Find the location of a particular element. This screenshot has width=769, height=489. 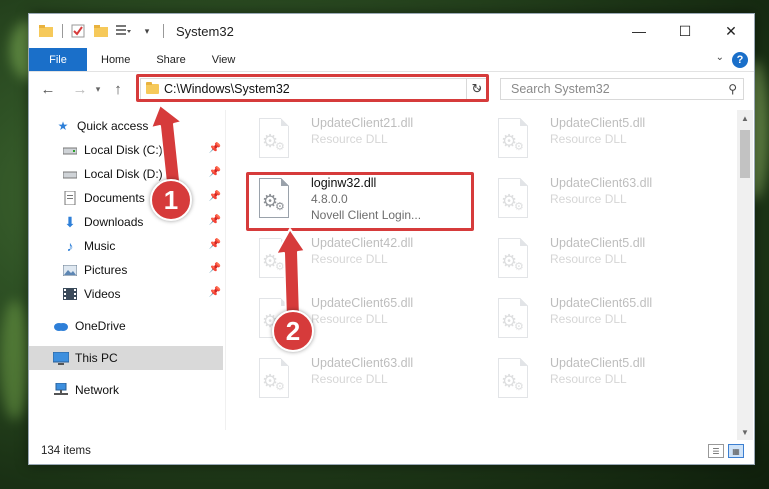

search-placeholder: Search System32 is located at coordinates (560, 89).